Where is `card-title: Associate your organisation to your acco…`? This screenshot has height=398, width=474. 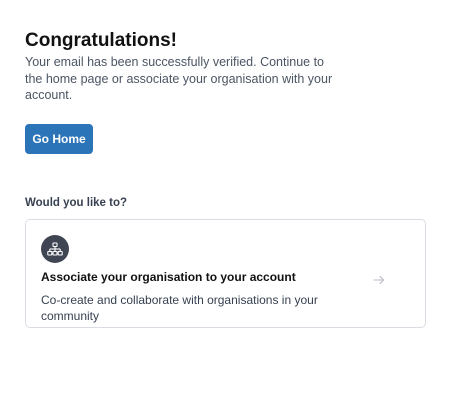 card-title: Associate your organisation to your acco… is located at coordinates (168, 276).